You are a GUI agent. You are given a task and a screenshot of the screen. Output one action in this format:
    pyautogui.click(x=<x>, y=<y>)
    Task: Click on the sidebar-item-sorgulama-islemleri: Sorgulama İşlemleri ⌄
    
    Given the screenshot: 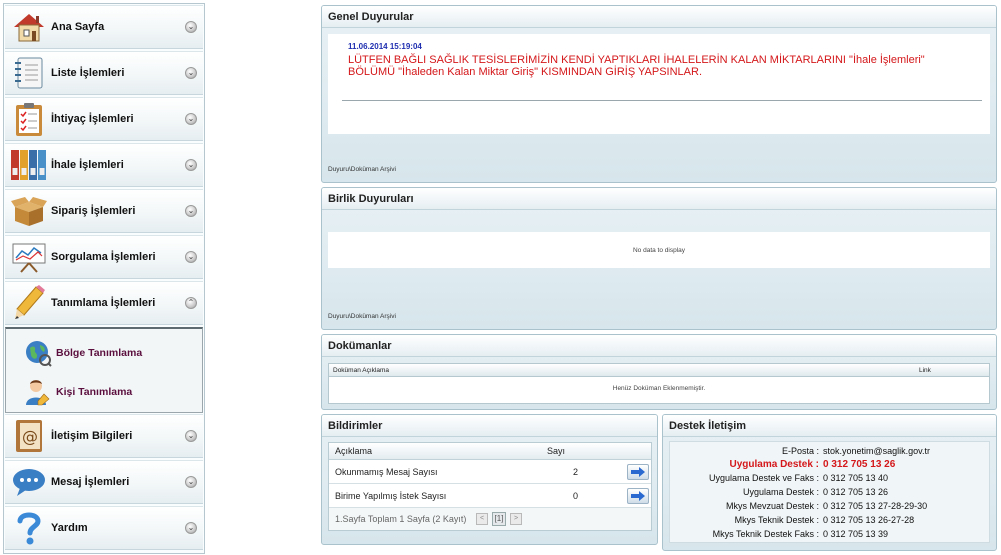 What is the action you would take?
    pyautogui.click(x=104, y=257)
    